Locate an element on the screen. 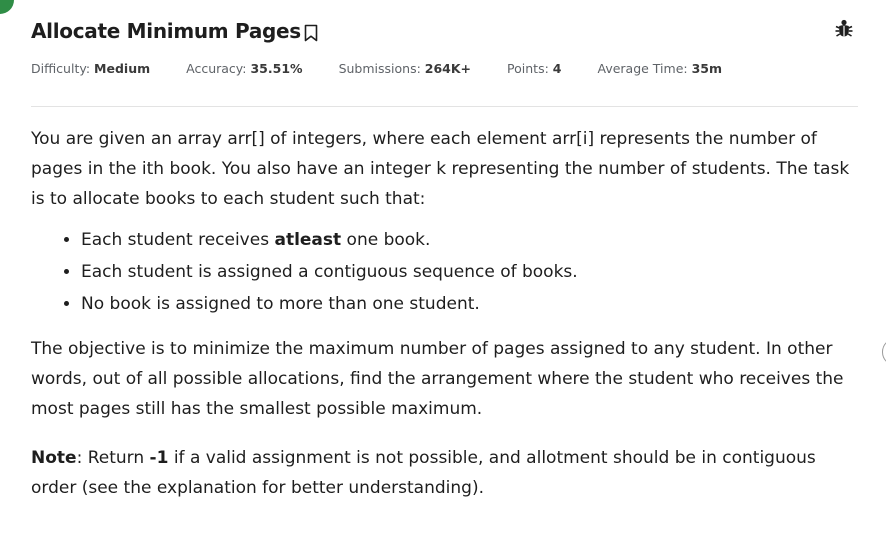  title-row: Allocate Minimum Pages is located at coordinates (444, 31).